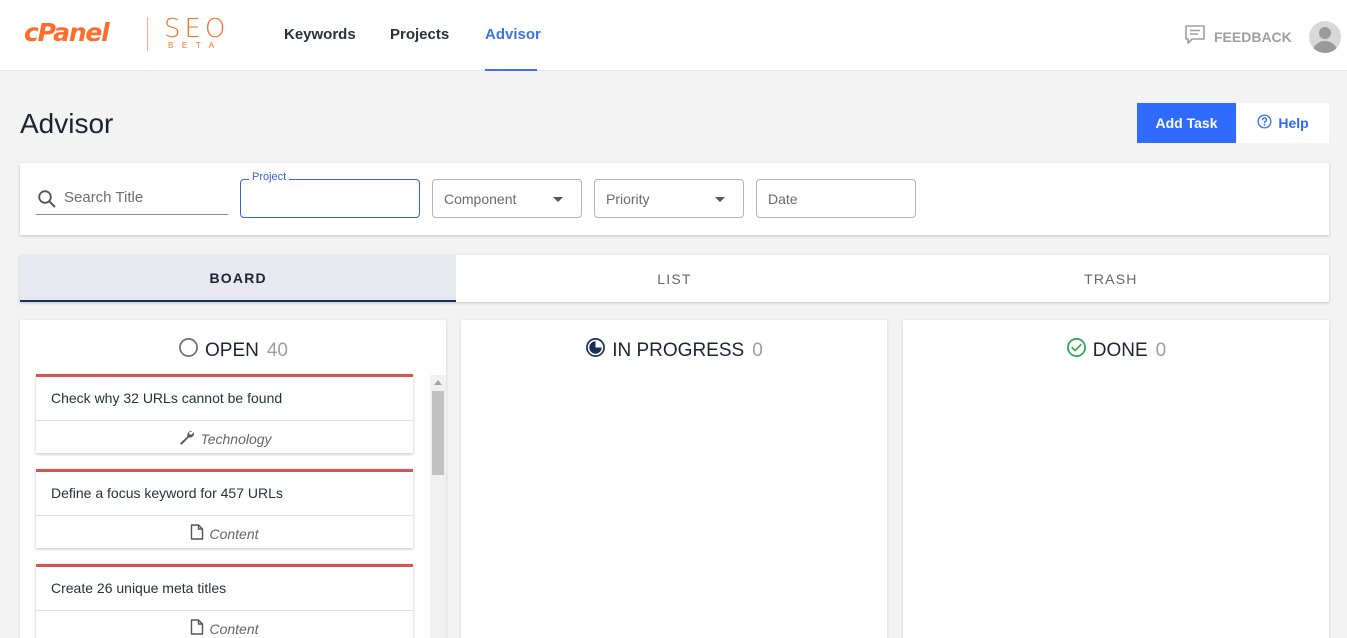  Describe the element at coordinates (1253, 36) in the screenshot. I see `feedback-label: FEEDBACK` at that location.